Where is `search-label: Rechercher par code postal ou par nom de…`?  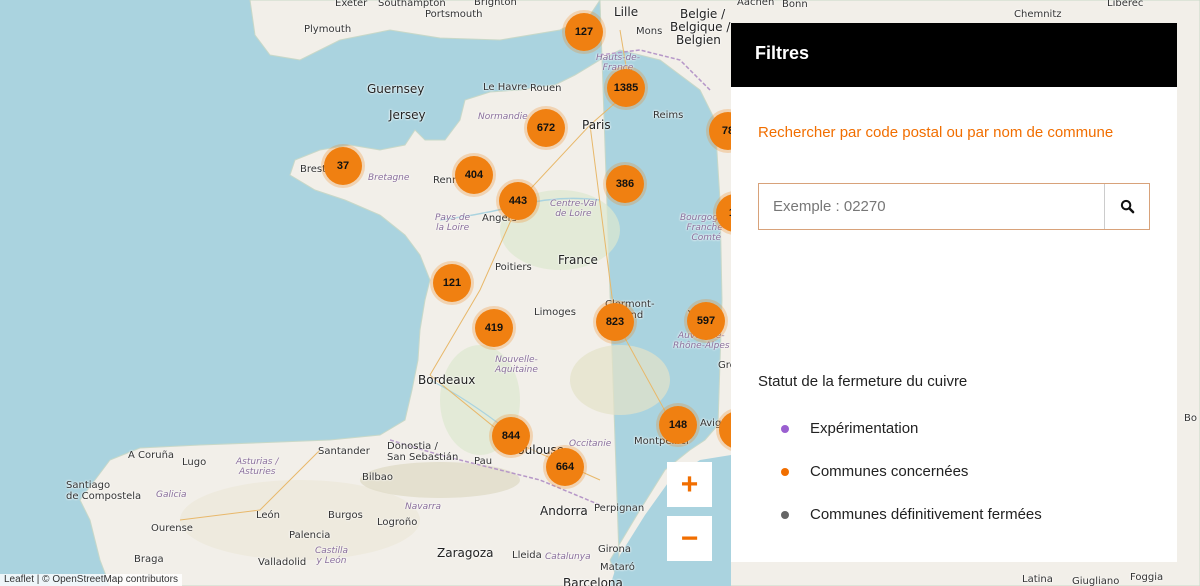
search-label: Rechercher par code postal ou par nom de… is located at coordinates (936, 132).